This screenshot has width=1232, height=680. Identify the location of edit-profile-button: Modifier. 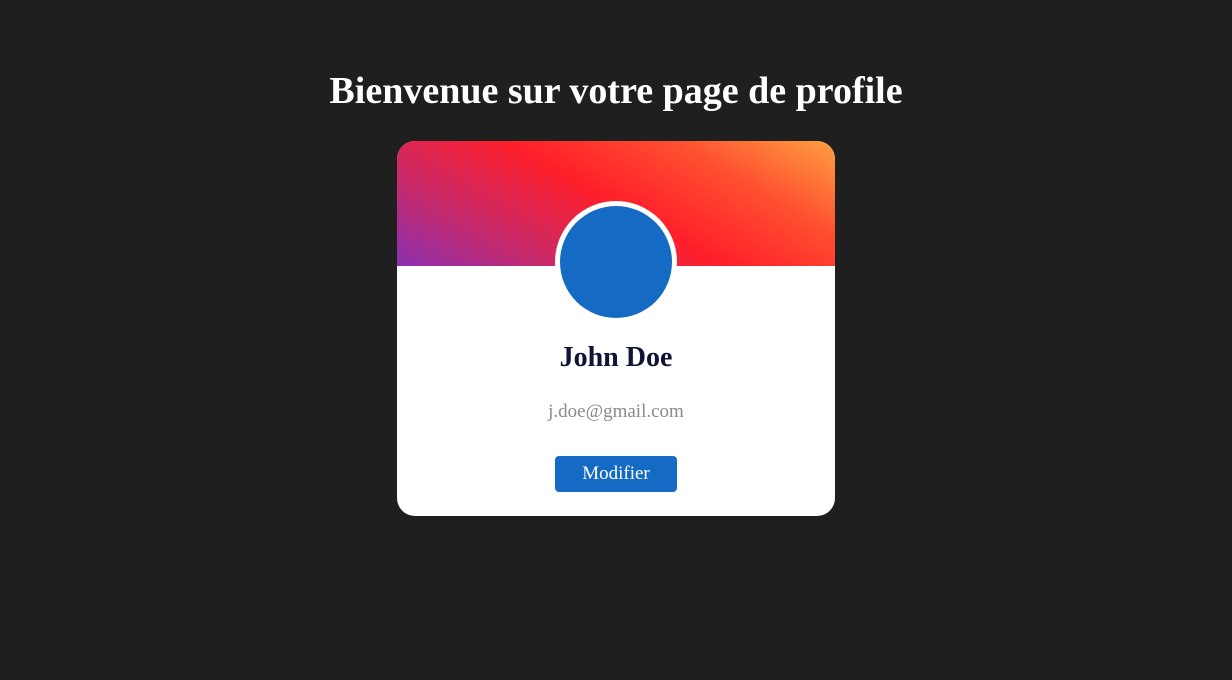
(616, 474).